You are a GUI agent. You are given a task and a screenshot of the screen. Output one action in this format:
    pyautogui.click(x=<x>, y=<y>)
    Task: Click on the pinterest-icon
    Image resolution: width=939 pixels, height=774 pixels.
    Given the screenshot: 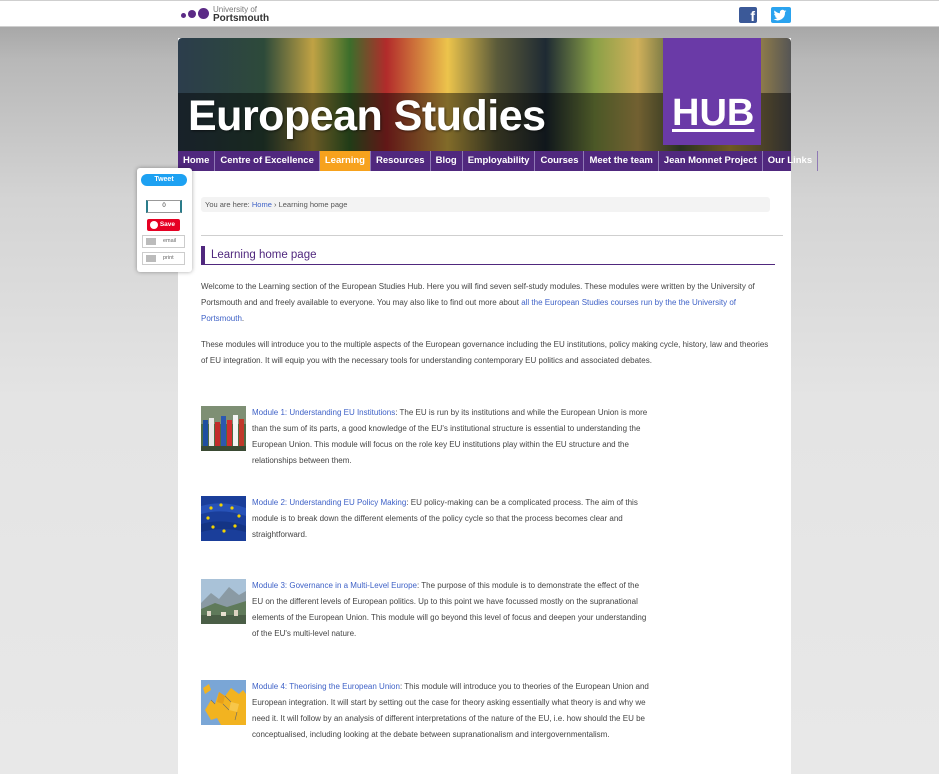 What is the action you would take?
    pyautogui.click(x=154, y=225)
    